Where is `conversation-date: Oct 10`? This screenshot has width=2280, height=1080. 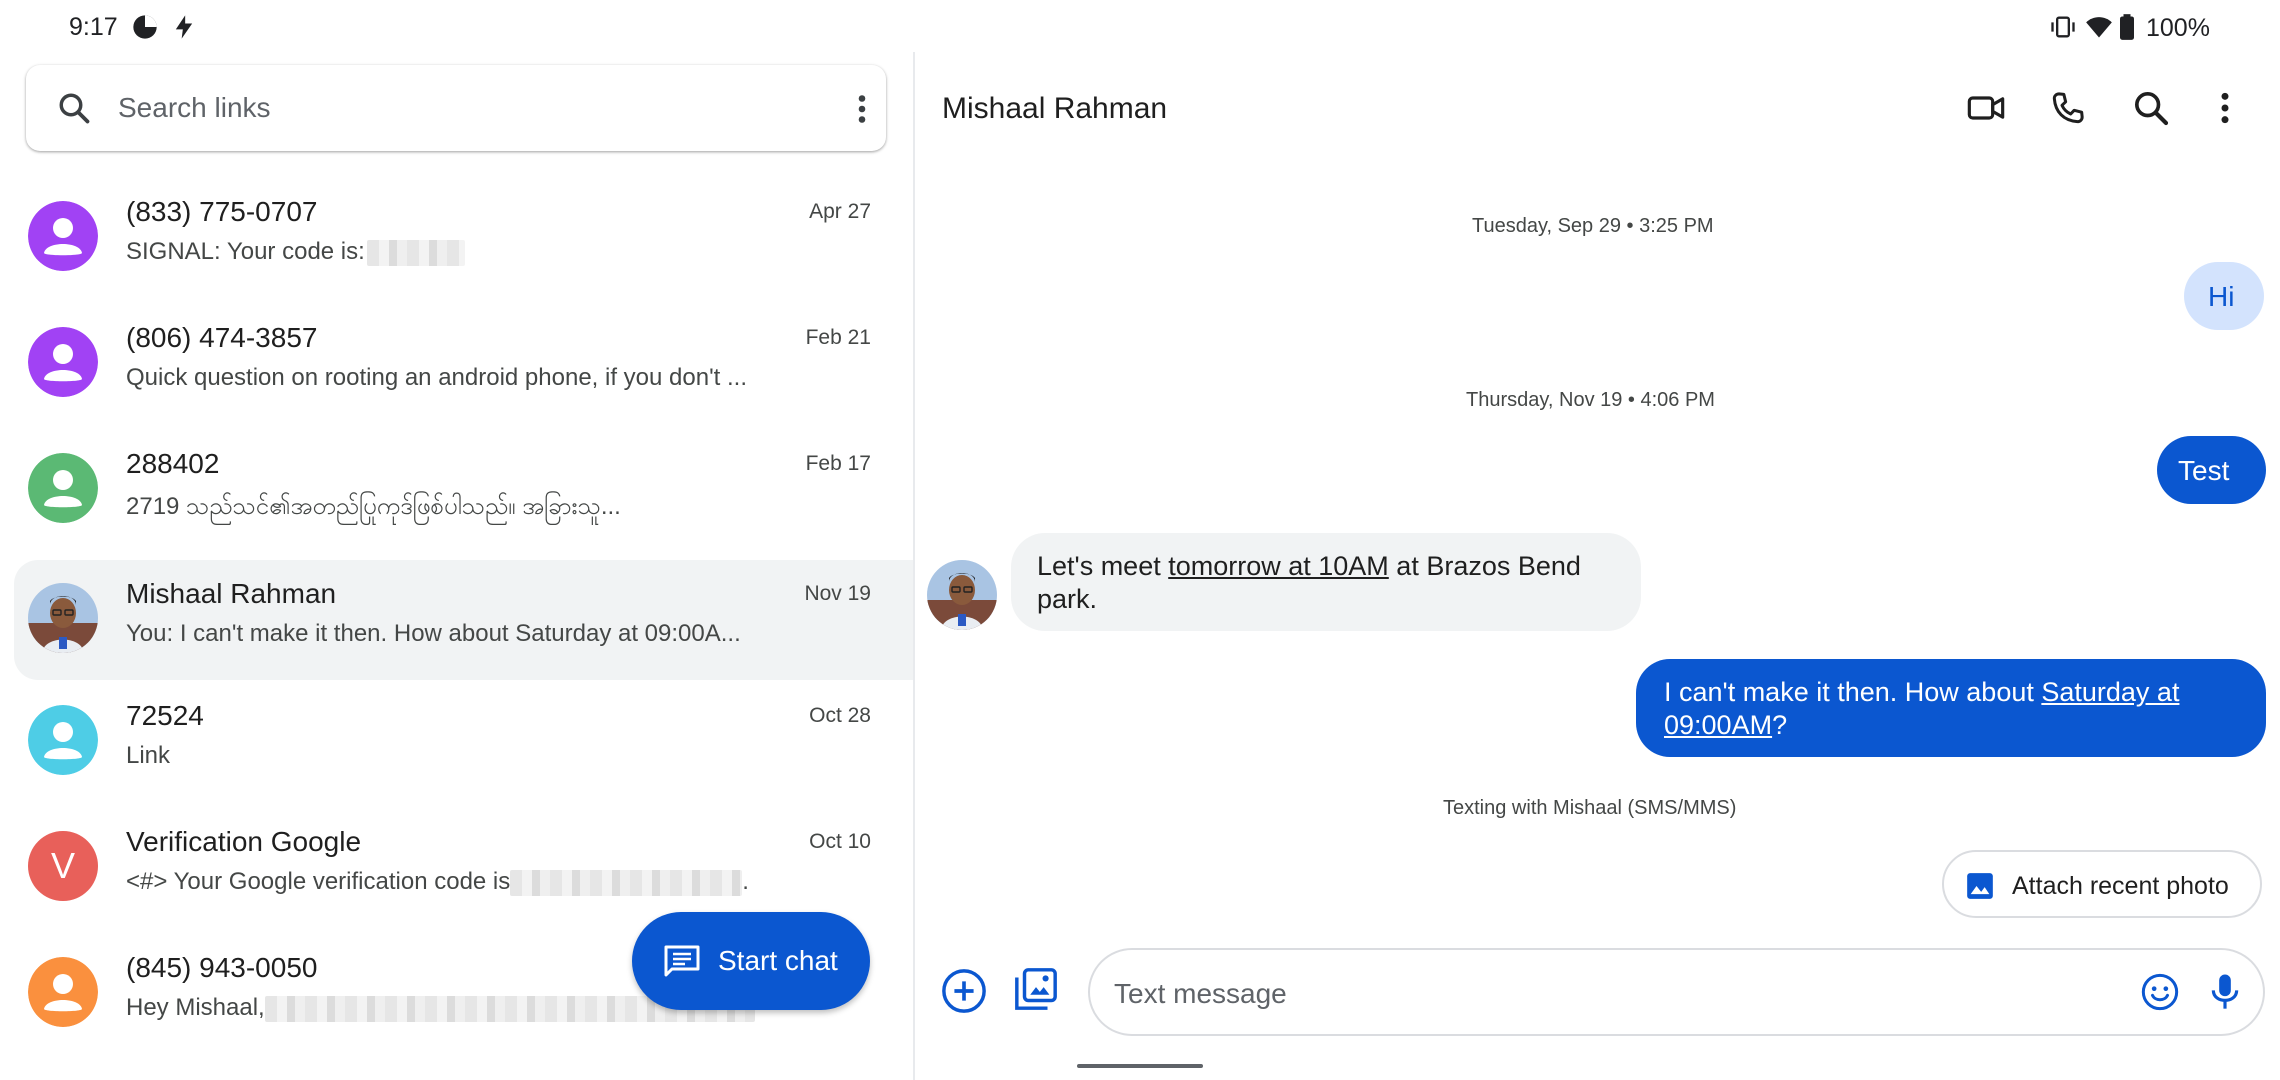 conversation-date: Oct 10 is located at coordinates (840, 841).